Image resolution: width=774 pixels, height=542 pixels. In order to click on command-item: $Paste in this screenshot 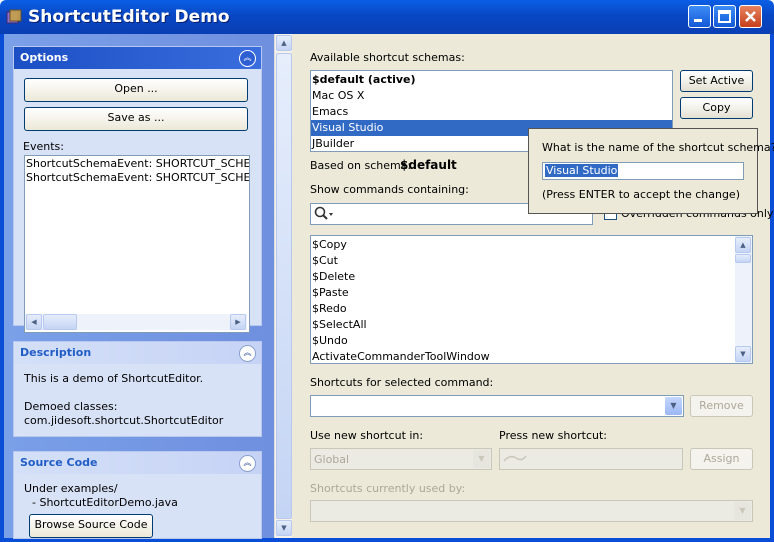, I will do `click(330, 293)`.